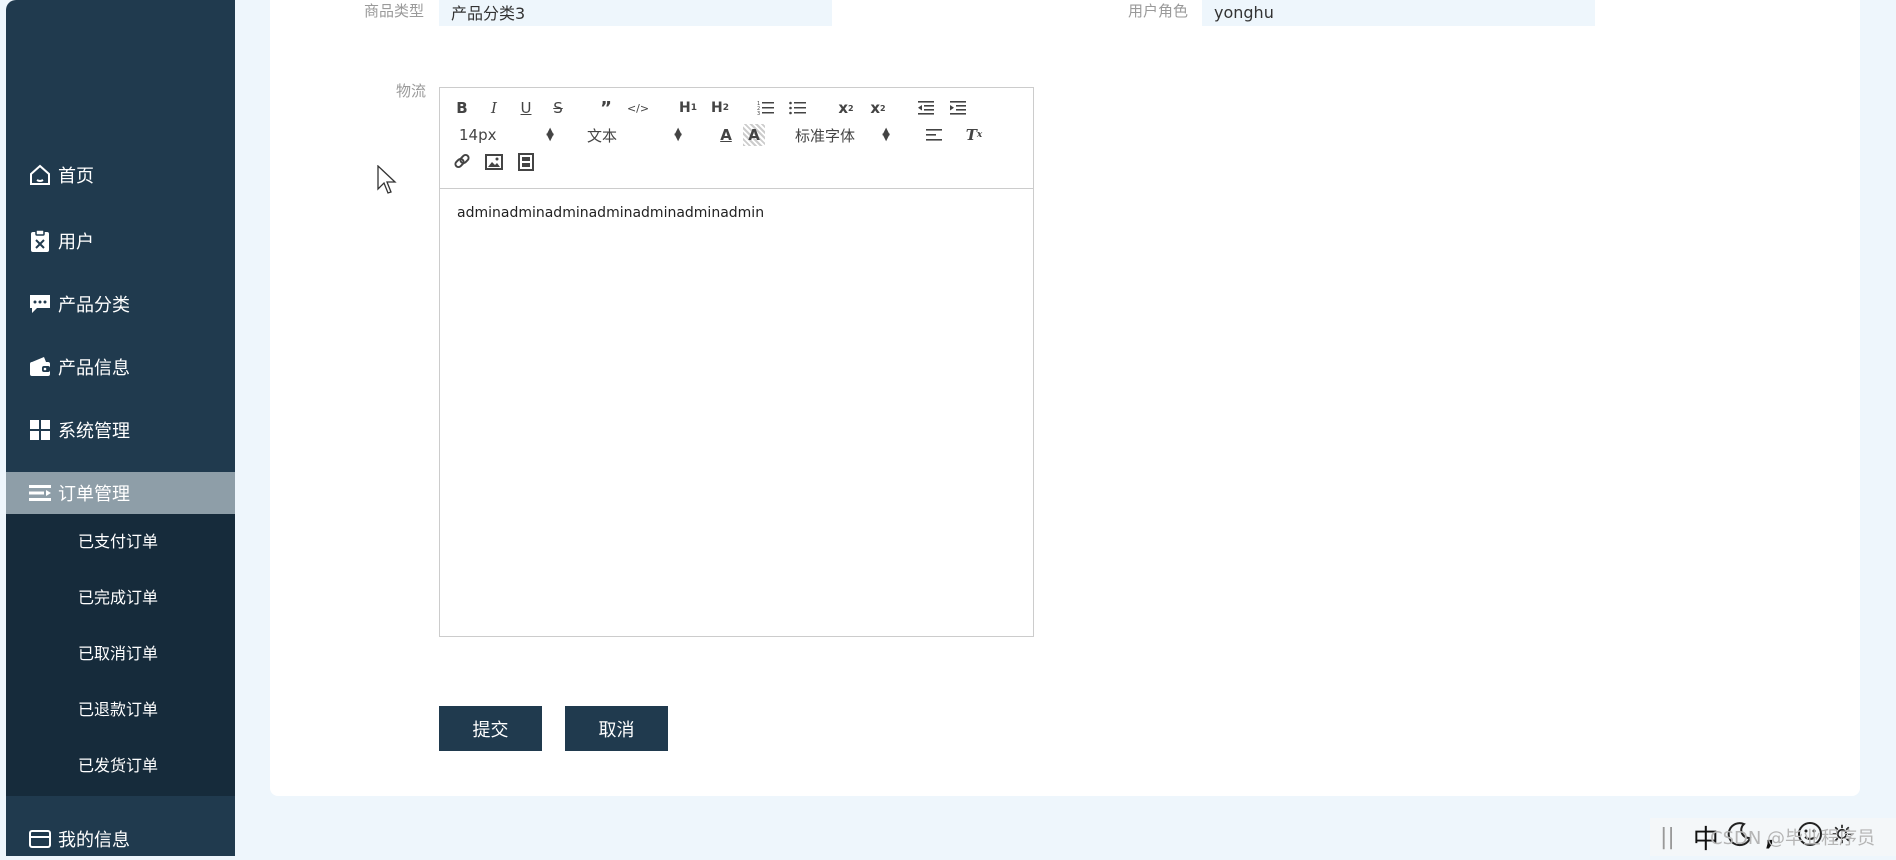 The width and height of the screenshot is (1896, 860). What do you see at coordinates (754, 135) in the screenshot?
I see `background-color-icon: A` at bounding box center [754, 135].